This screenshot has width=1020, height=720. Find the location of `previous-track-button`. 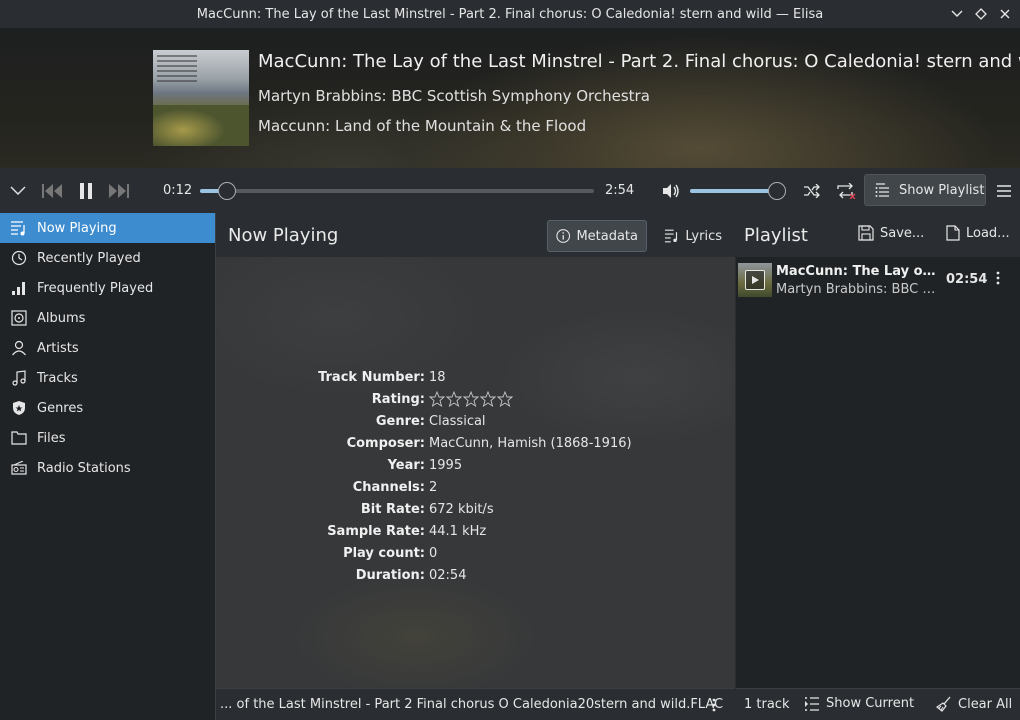

previous-track-button is located at coordinates (52, 191).